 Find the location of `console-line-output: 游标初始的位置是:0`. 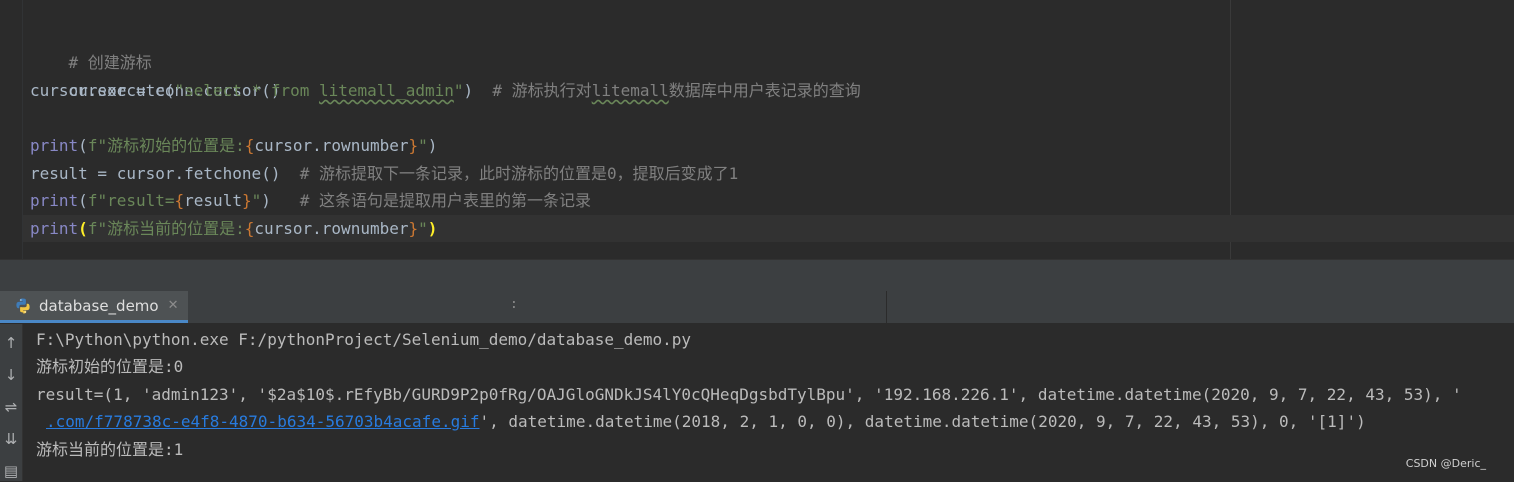

console-line-output: 游标初始的位置是:0 is located at coordinates (110, 366).